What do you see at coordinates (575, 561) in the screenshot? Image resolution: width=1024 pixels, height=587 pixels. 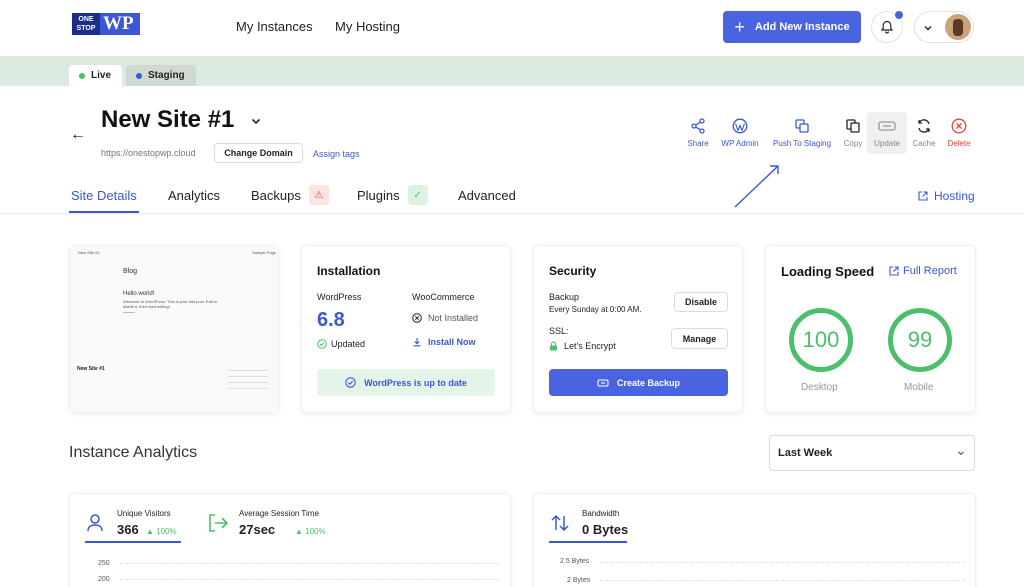 I see `bandwidth-axis-tick: 2.5 Bytes` at bounding box center [575, 561].